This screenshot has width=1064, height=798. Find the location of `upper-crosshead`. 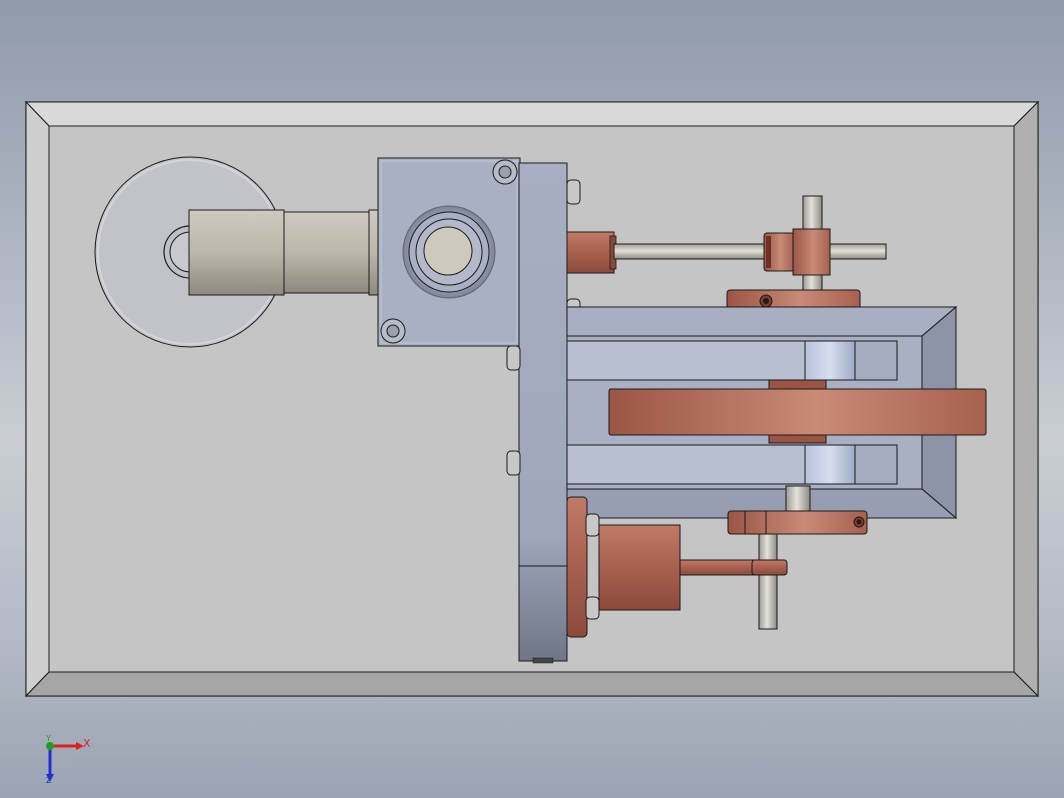

upper-crosshead is located at coordinates (797, 252).